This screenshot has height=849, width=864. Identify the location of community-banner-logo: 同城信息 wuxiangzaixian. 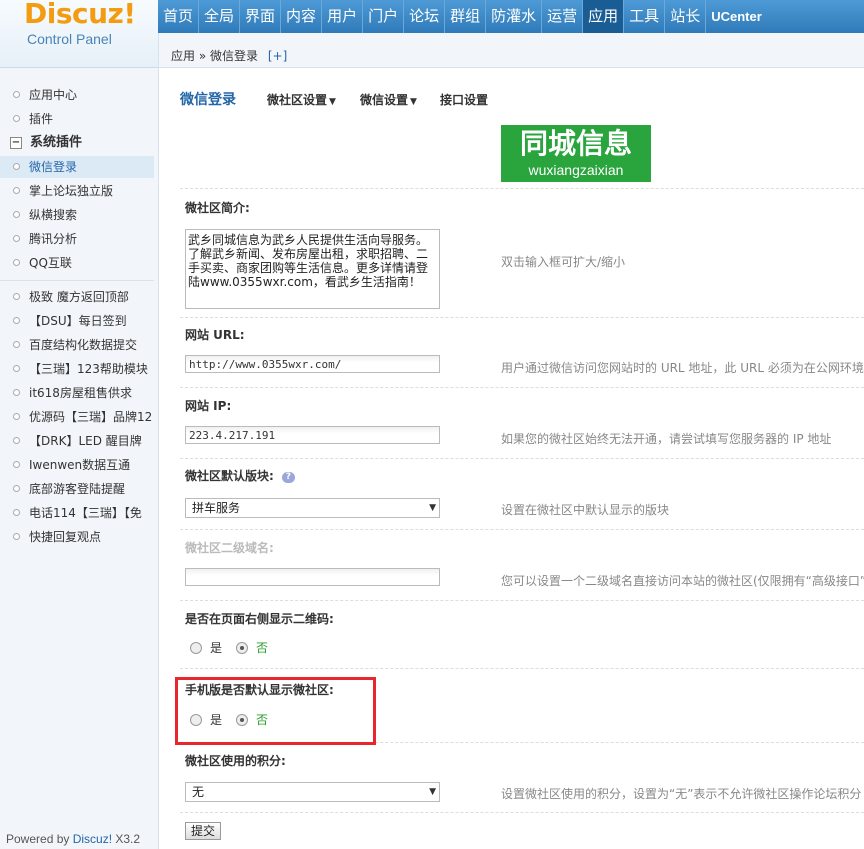
(576, 153).